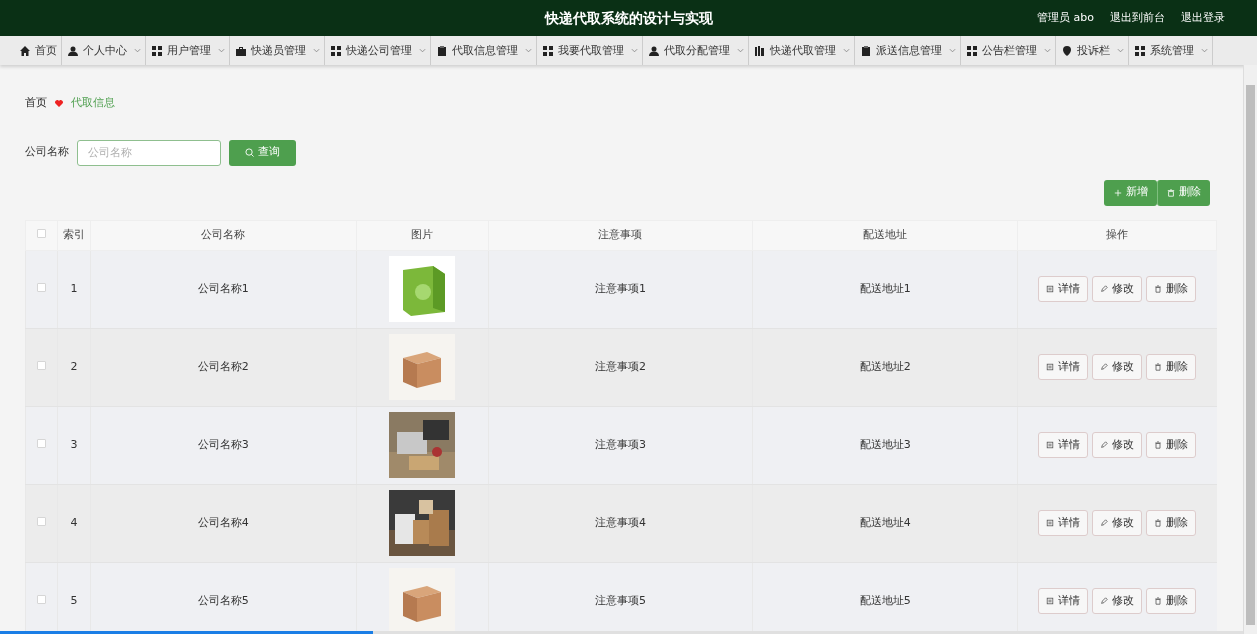  What do you see at coordinates (277, 50) in the screenshot?
I see `nav-item: 快递员管理` at bounding box center [277, 50].